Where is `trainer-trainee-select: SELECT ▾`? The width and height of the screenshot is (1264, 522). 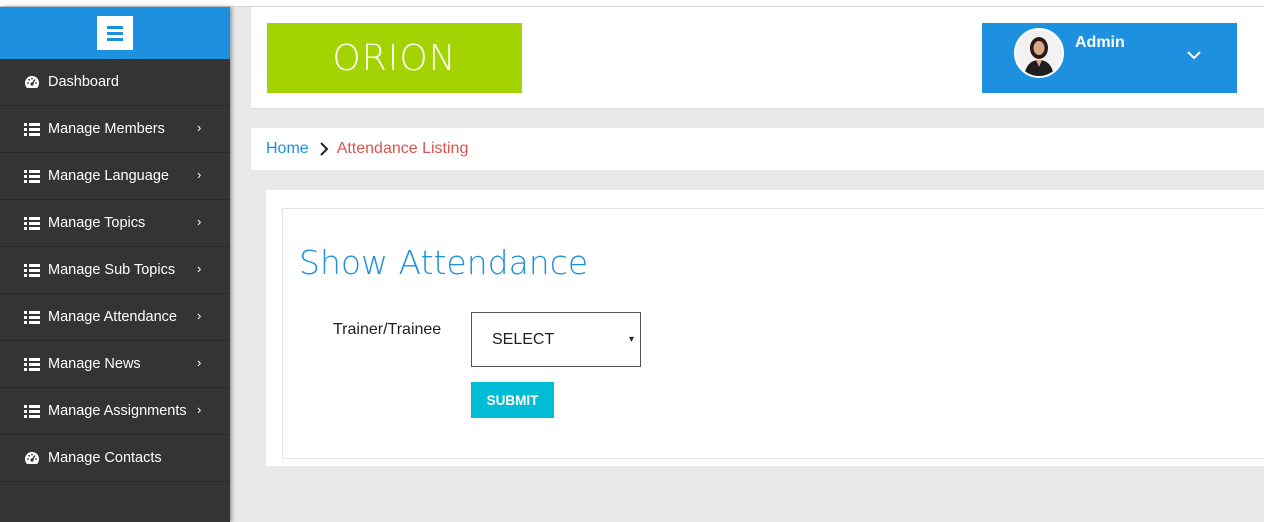
trainer-trainee-select: SELECT ▾ is located at coordinates (556, 339).